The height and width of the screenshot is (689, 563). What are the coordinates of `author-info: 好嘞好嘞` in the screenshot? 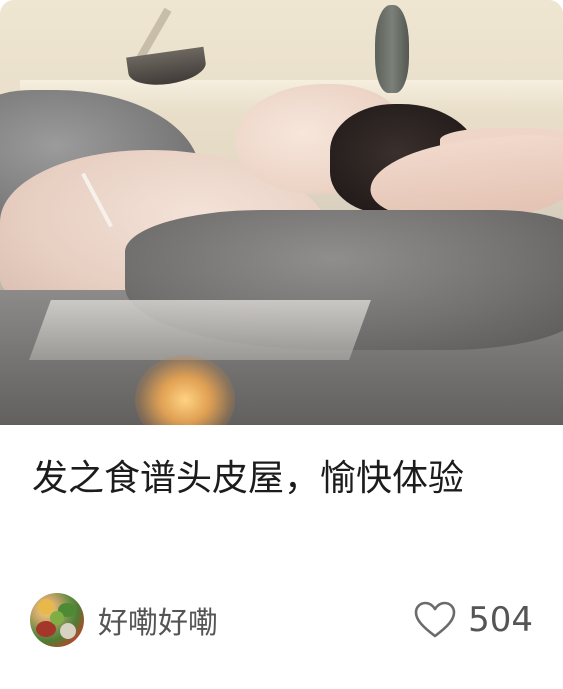 It's located at (124, 620).